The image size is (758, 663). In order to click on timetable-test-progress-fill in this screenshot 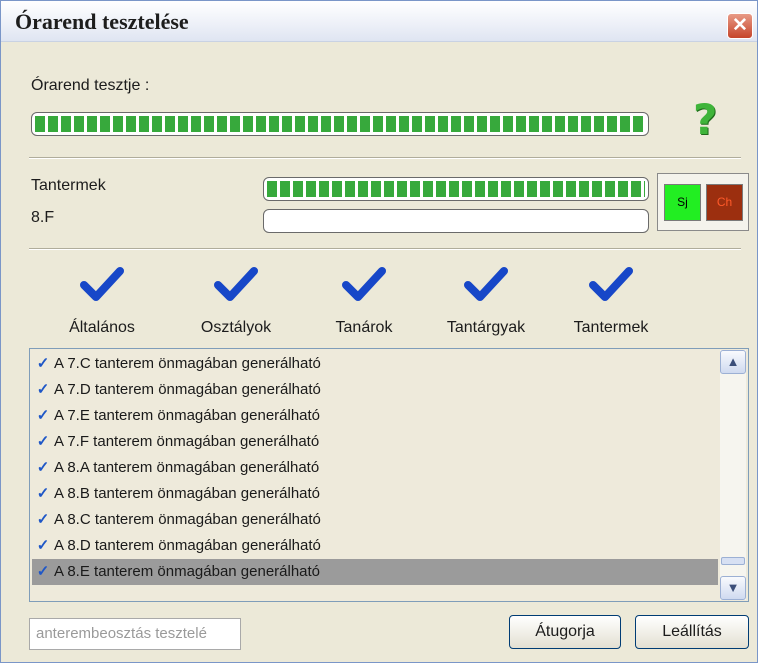, I will do `click(340, 124)`.